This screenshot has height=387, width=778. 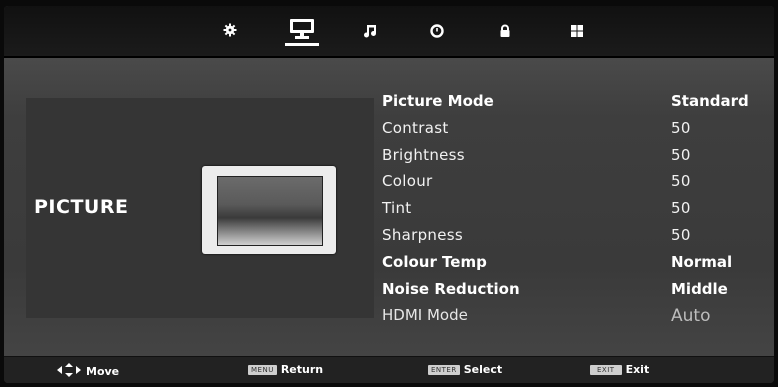 I want to click on menu-item-label: Colour, so click(x=407, y=181).